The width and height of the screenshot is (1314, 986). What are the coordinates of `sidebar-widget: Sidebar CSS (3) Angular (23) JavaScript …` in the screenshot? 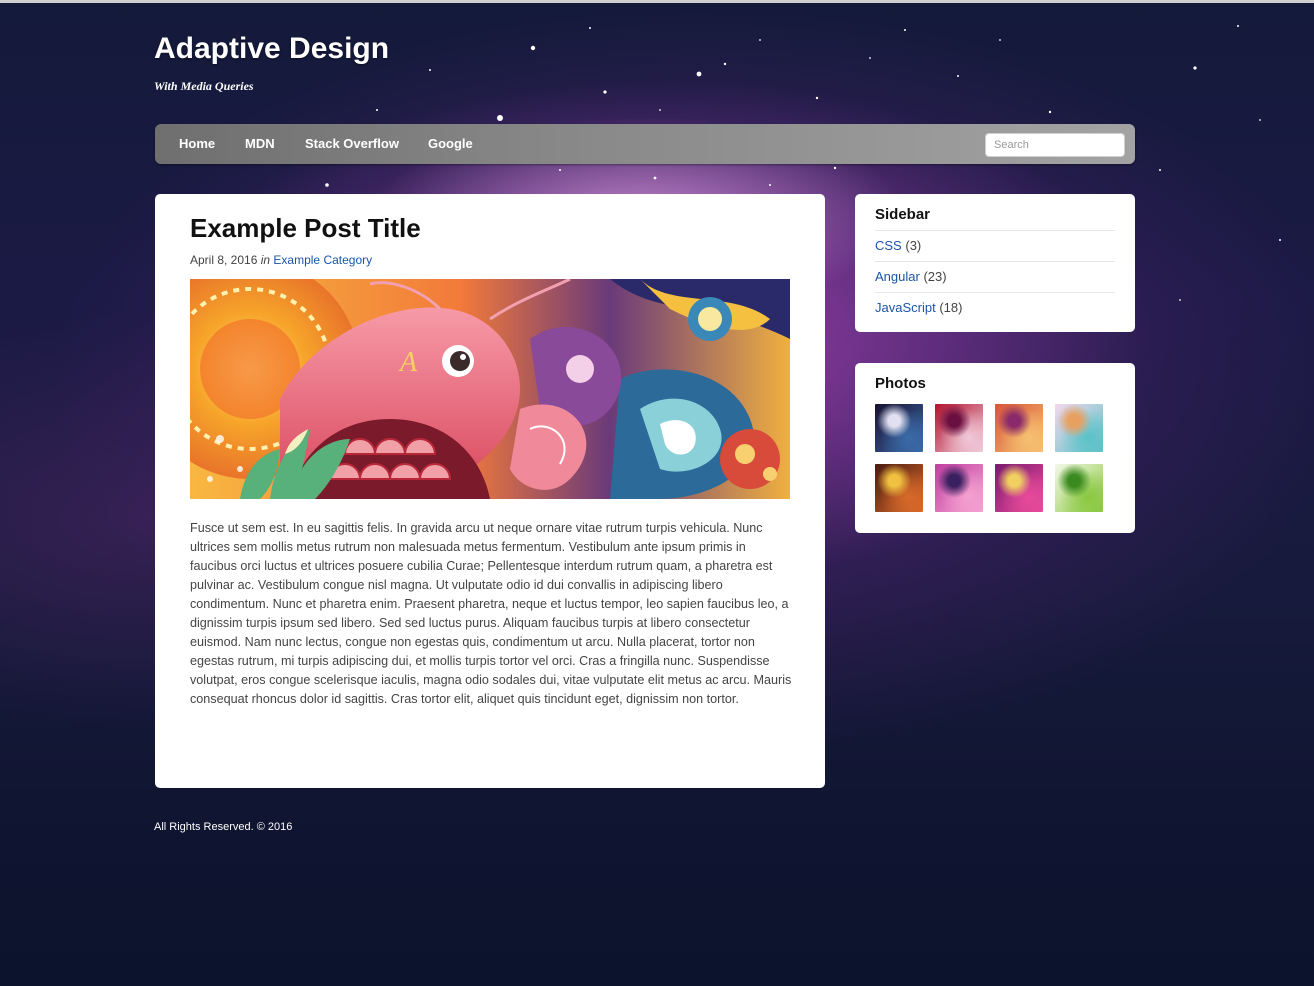 It's located at (995, 263).